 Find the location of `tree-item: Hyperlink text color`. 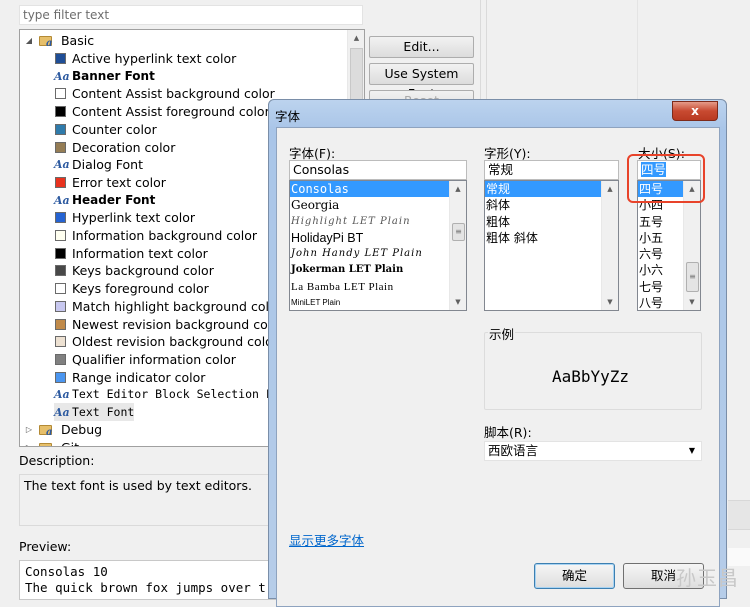

tree-item: Hyperlink text color is located at coordinates (124, 217).